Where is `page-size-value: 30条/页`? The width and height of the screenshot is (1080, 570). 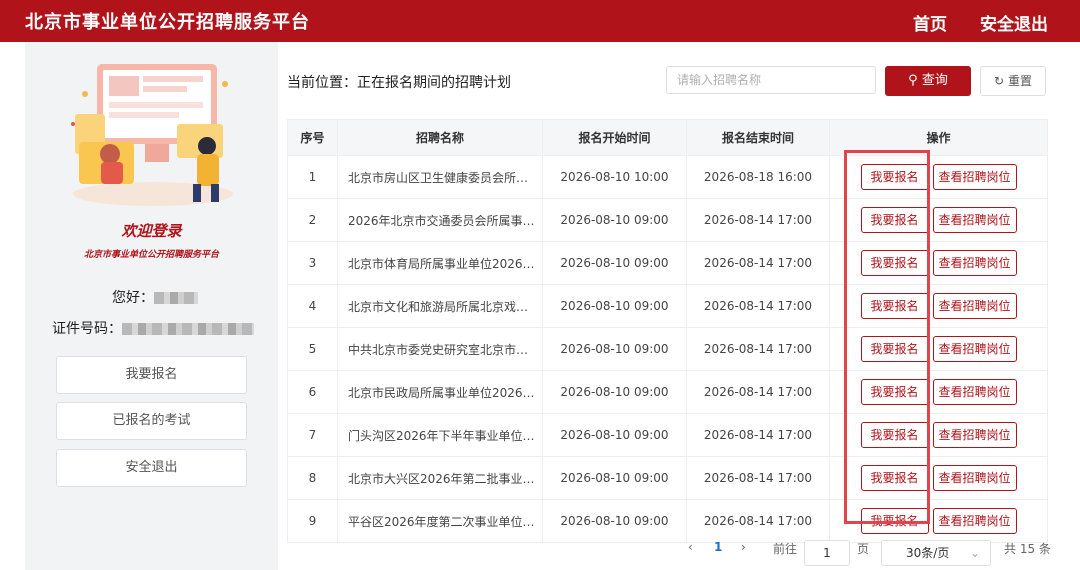
page-size-value: 30条/页 is located at coordinates (928, 553).